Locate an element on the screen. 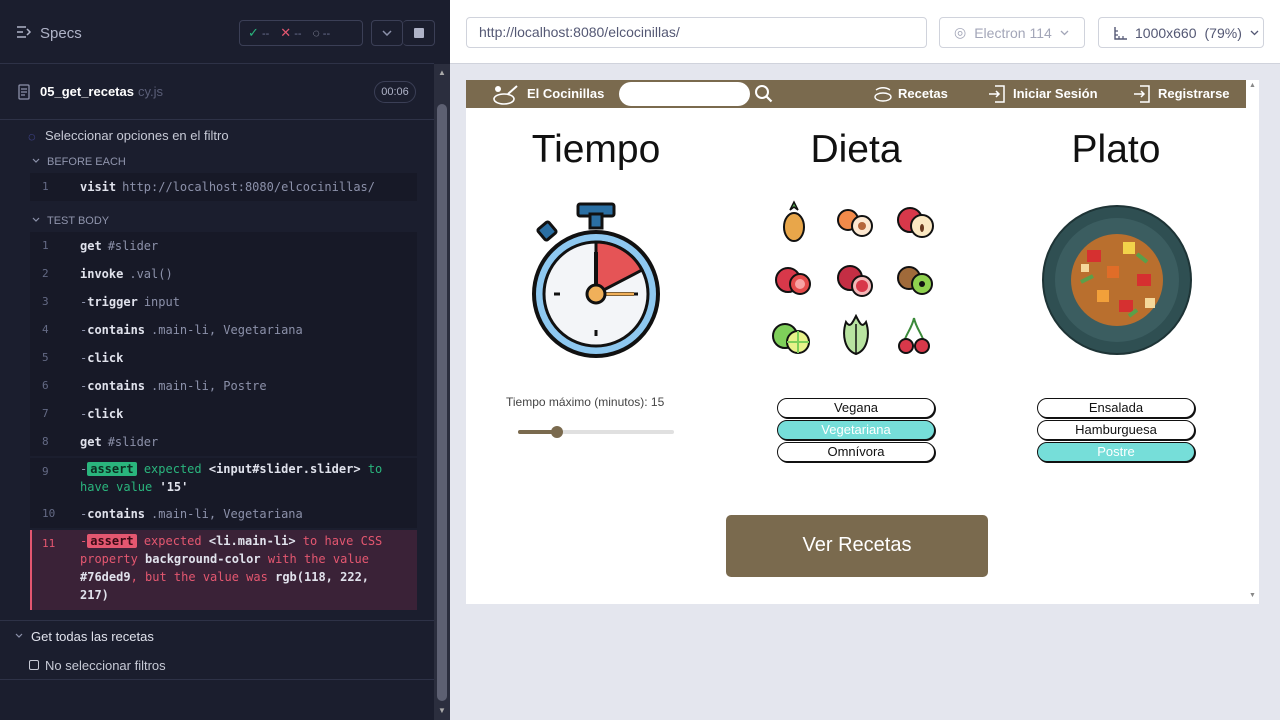  fail-icon: ✕ is located at coordinates (286, 32).